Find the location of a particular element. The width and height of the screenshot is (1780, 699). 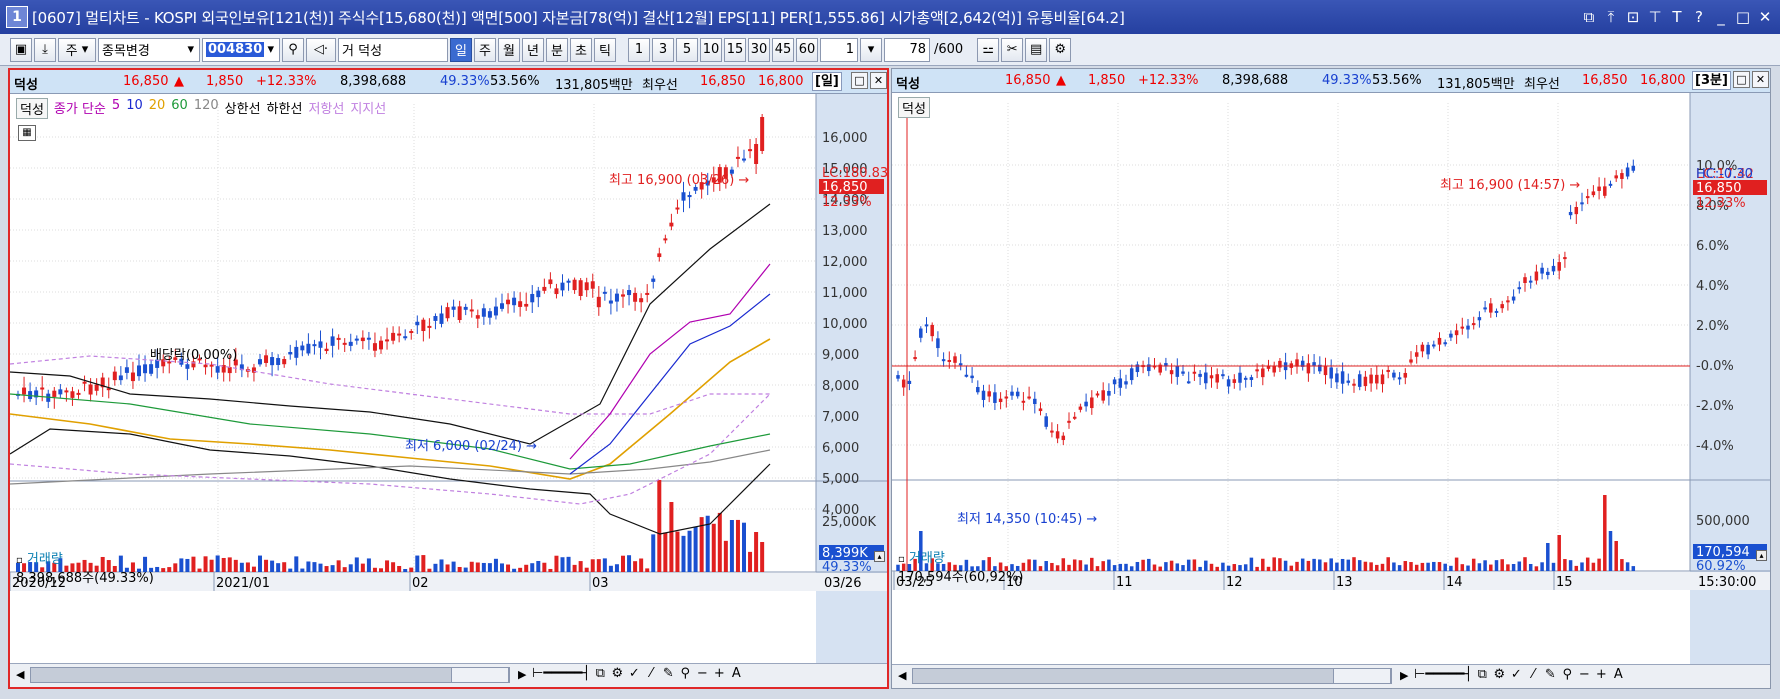

period-label: [일] is located at coordinates (827, 81).